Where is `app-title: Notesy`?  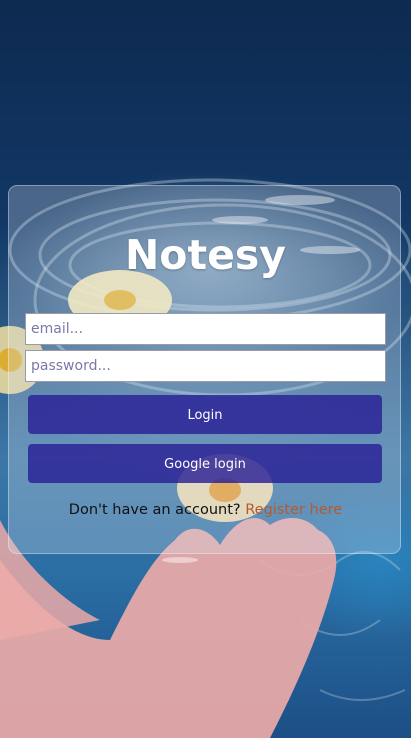
app-title: Notesy is located at coordinates (205, 255).